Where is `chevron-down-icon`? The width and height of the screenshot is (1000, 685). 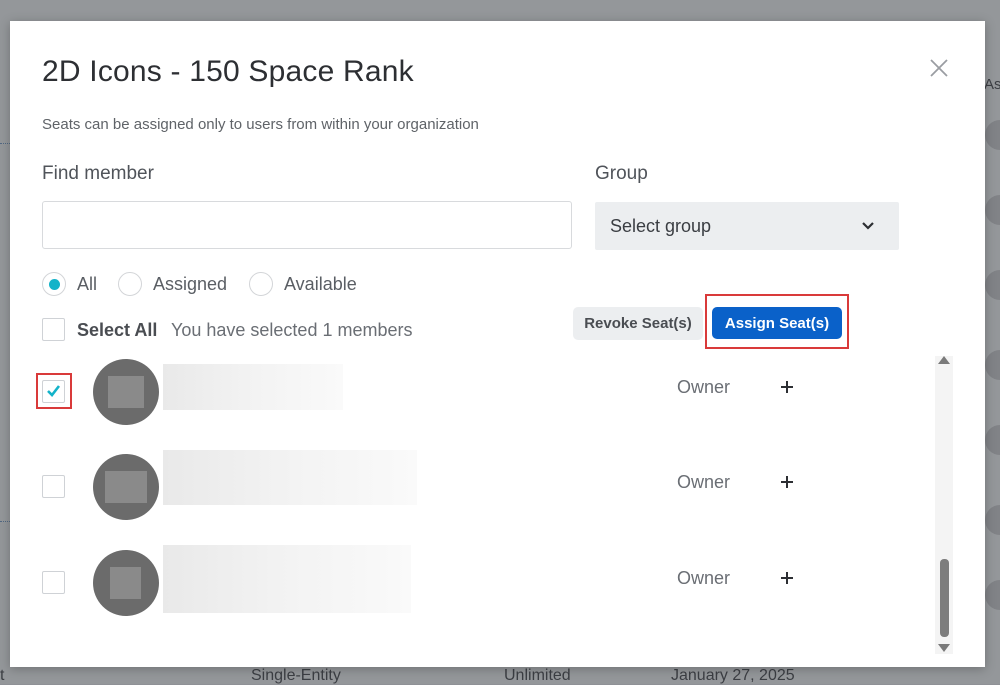
chevron-down-icon is located at coordinates (868, 226).